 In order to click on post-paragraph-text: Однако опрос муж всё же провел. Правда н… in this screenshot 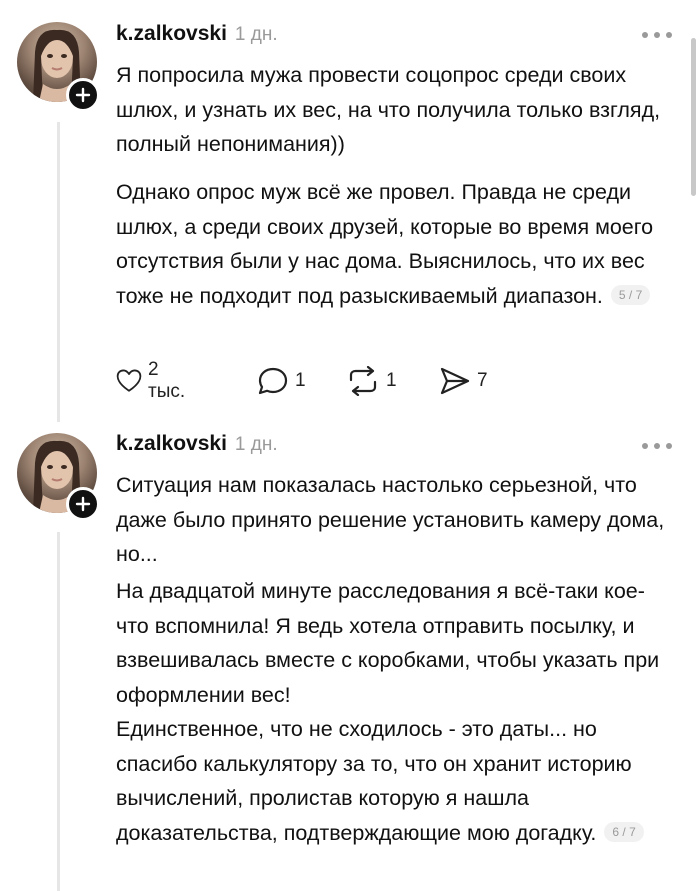, I will do `click(385, 244)`.